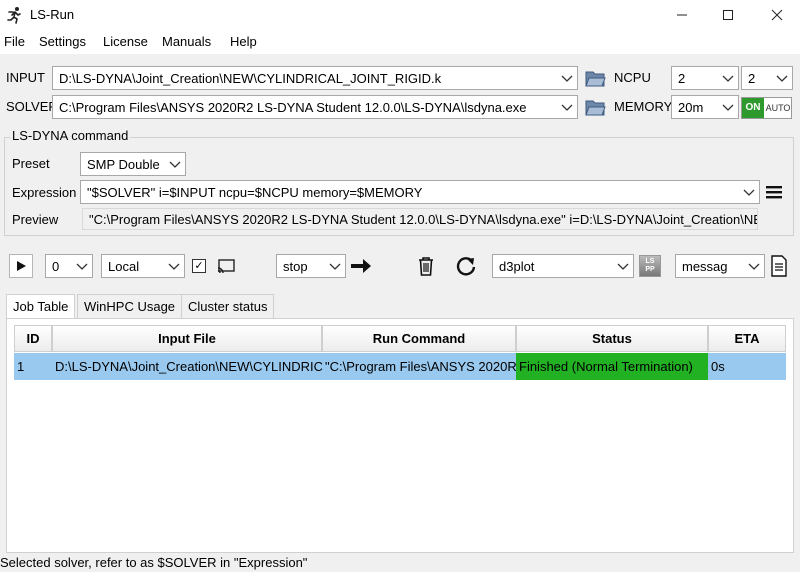 This screenshot has width=800, height=572. I want to click on maximize-button, so click(728, 15).